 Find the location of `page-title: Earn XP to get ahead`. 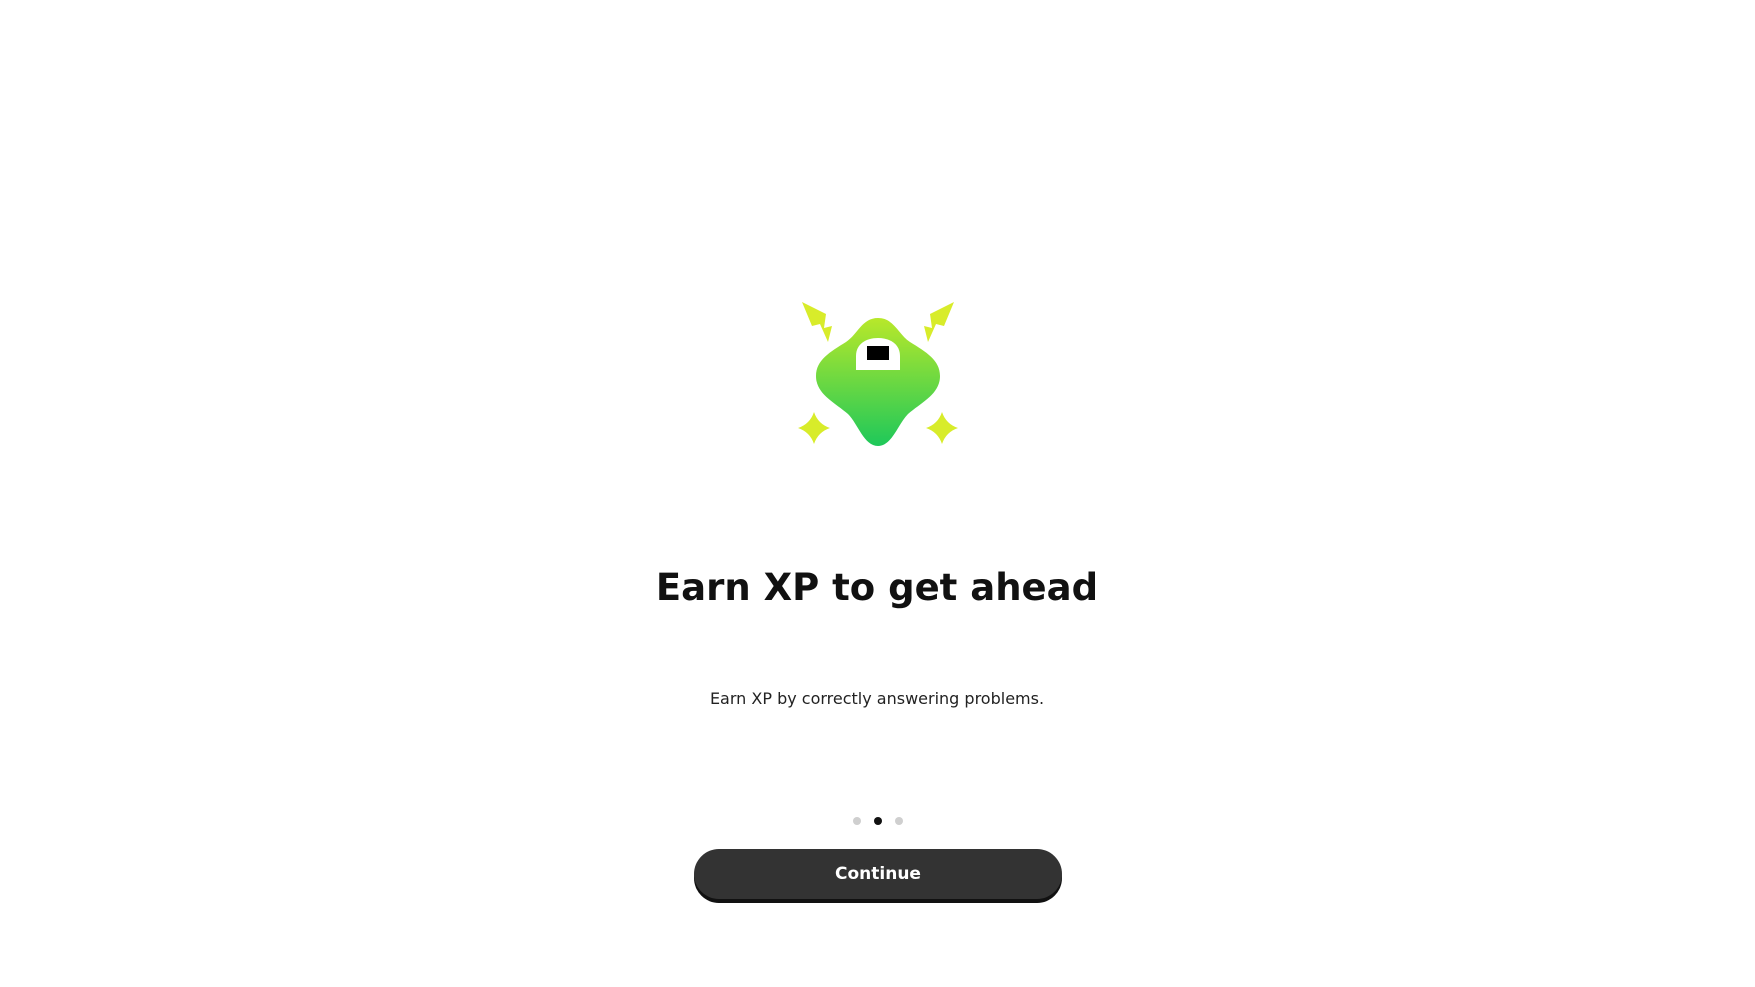

page-title: Earn XP to get ahead is located at coordinates (877, 587).